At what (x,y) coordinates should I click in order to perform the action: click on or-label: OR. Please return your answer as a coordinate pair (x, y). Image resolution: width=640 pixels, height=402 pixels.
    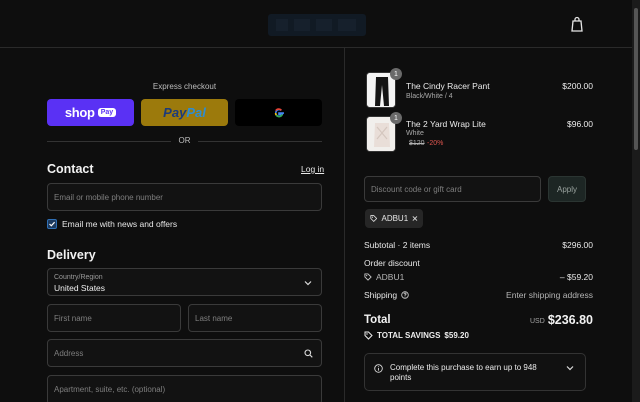
    Looking at the image, I should click on (184, 140).